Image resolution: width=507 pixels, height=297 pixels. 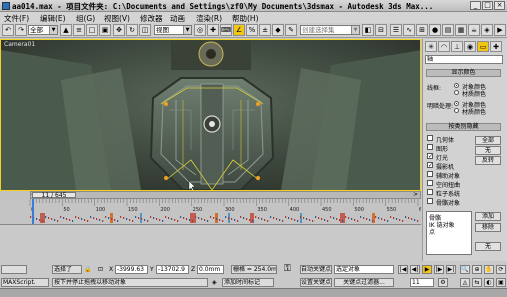 What do you see at coordinates (427, 269) in the screenshot?
I see `play-icon: ▶` at bounding box center [427, 269].